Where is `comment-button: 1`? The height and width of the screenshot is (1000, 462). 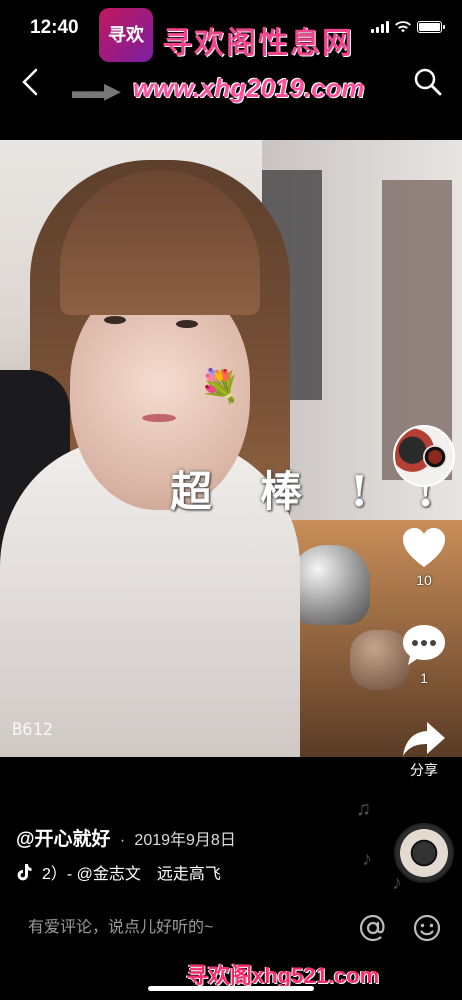 comment-button: 1 is located at coordinates (424, 654).